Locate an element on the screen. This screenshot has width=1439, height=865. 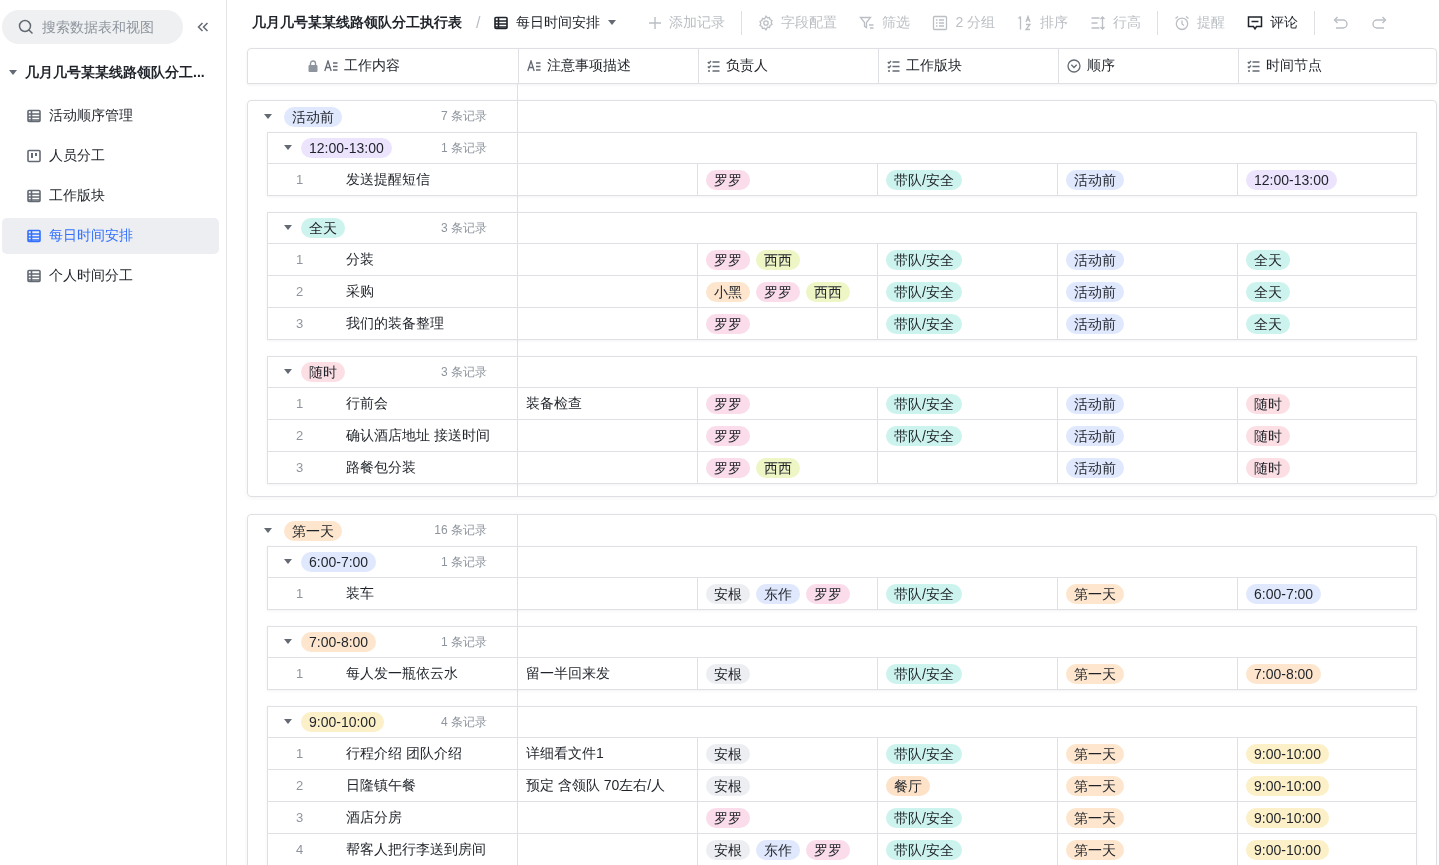
table-cell: 路餐包分装 is located at coordinates (381, 467).